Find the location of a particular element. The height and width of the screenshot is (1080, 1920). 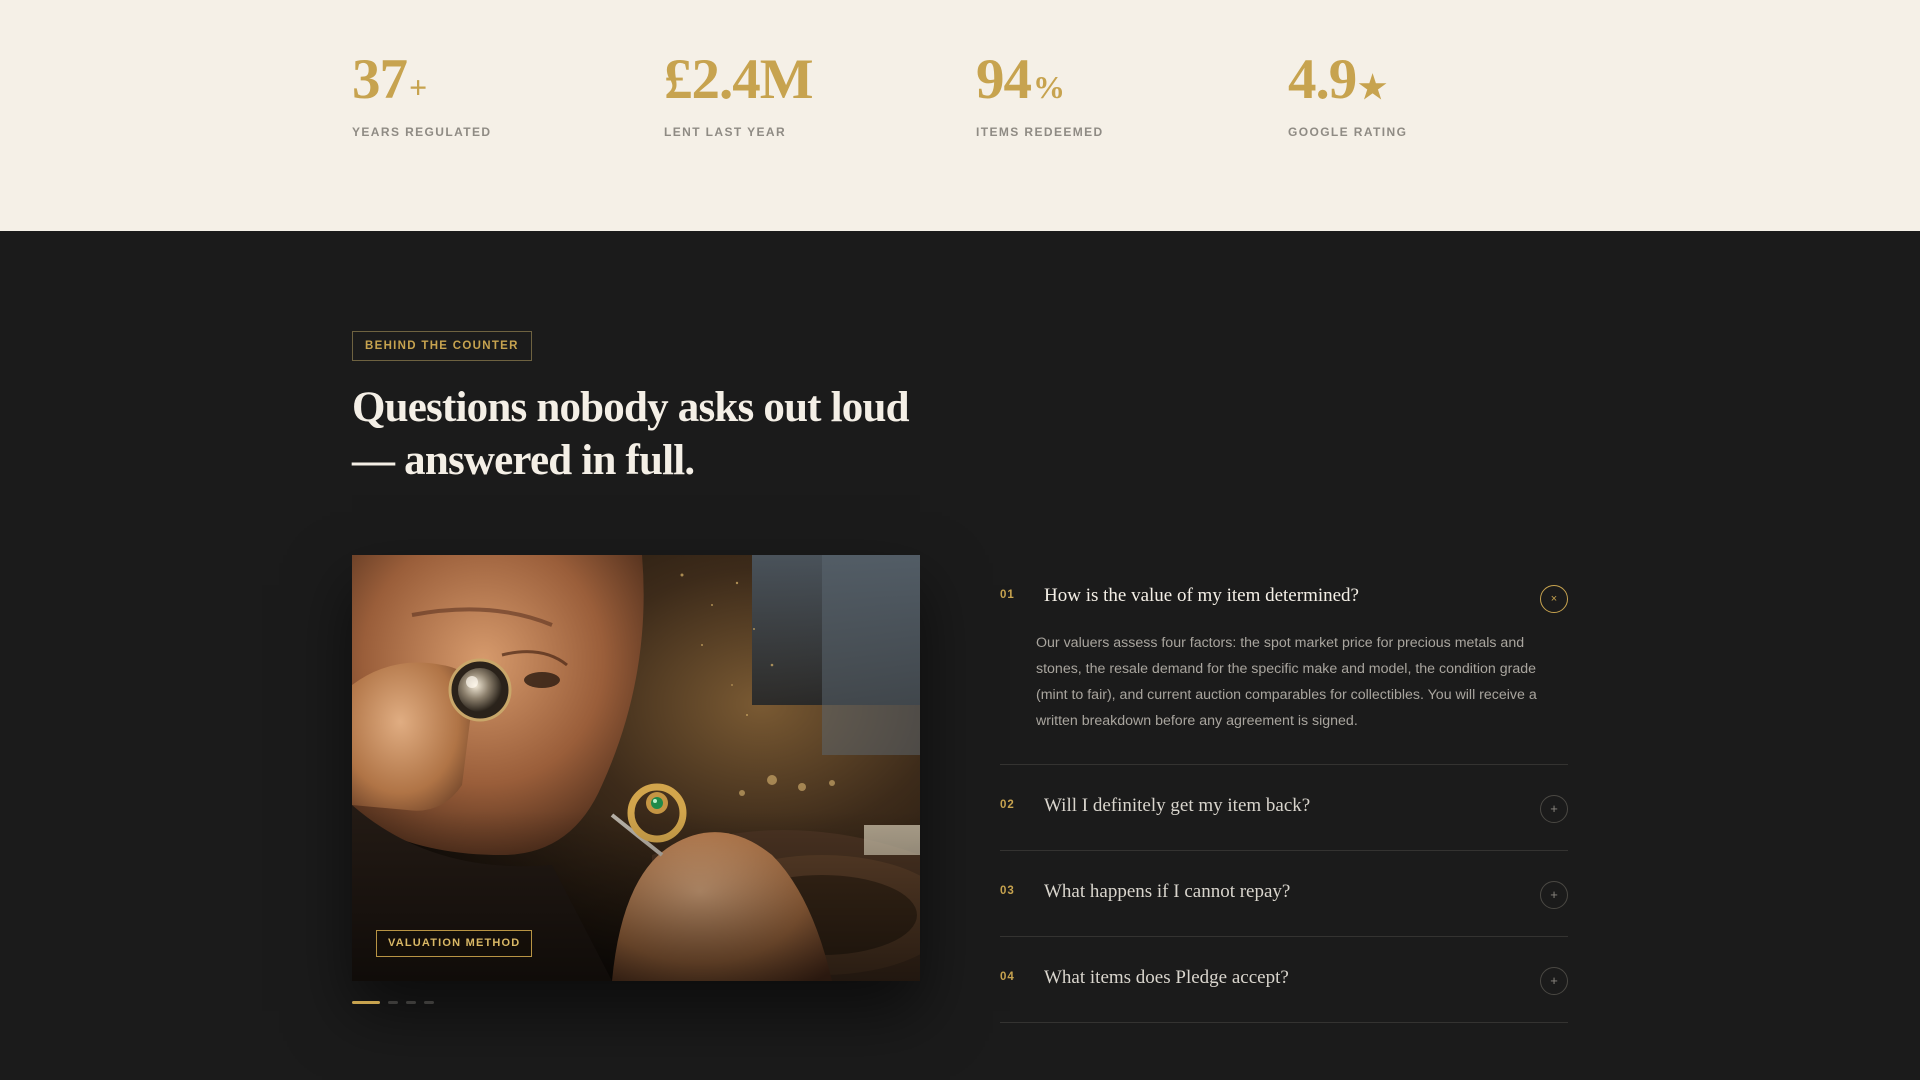

stat-suffix: % is located at coordinates (1049, 87).